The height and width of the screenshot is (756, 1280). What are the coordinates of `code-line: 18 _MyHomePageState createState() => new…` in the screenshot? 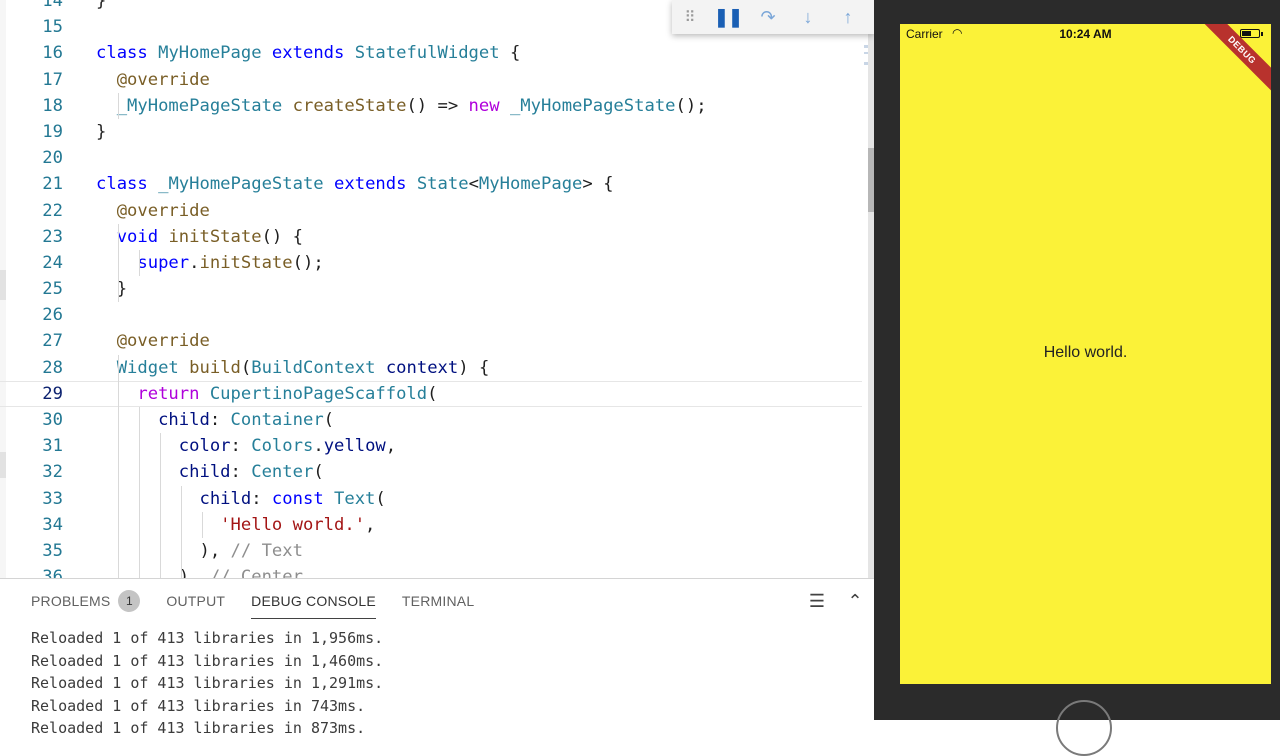 It's located at (431, 106).